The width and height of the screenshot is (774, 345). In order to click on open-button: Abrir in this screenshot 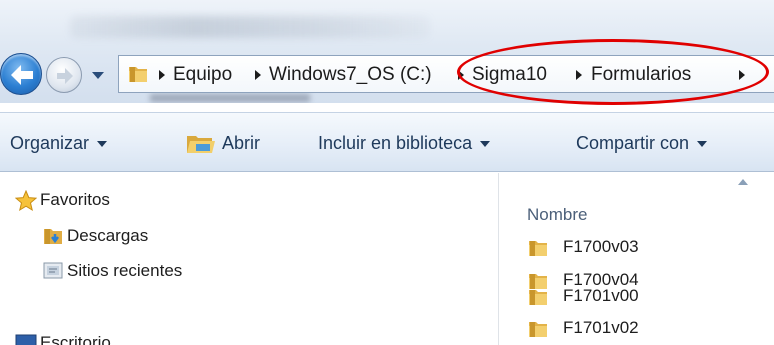, I will do `click(241, 143)`.